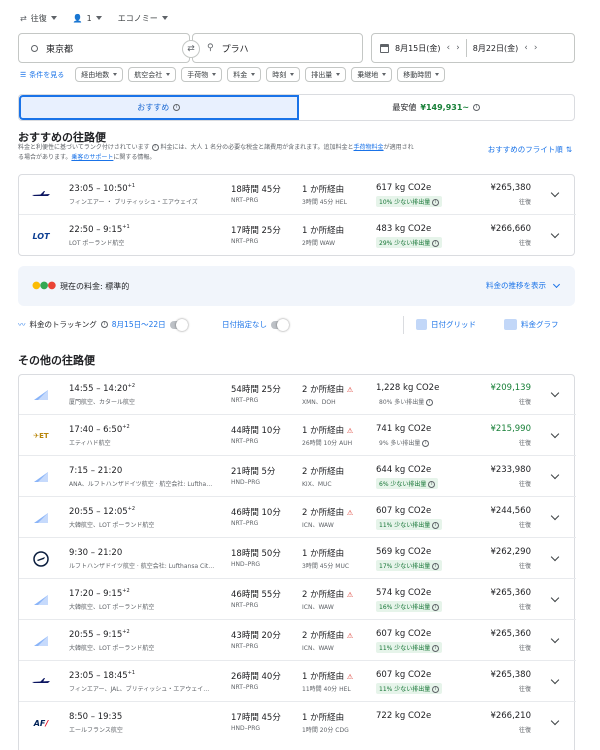 The width and height of the screenshot is (600, 750). What do you see at coordinates (530, 149) in the screenshot?
I see `sort-button: おすすめのフライト順 ⇅` at bounding box center [530, 149].